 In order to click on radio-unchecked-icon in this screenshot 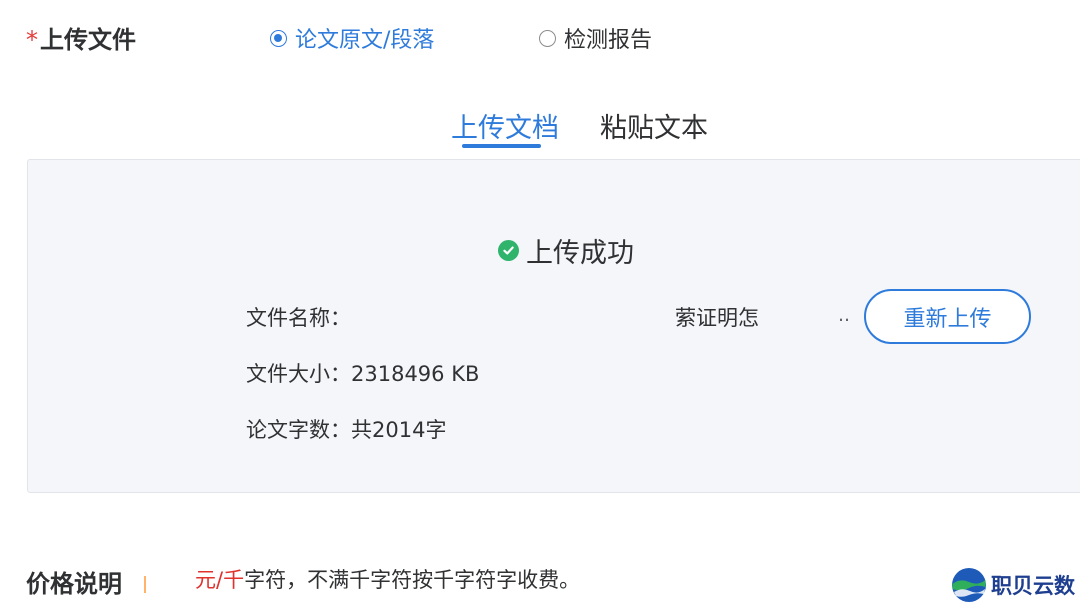, I will do `click(547, 38)`.